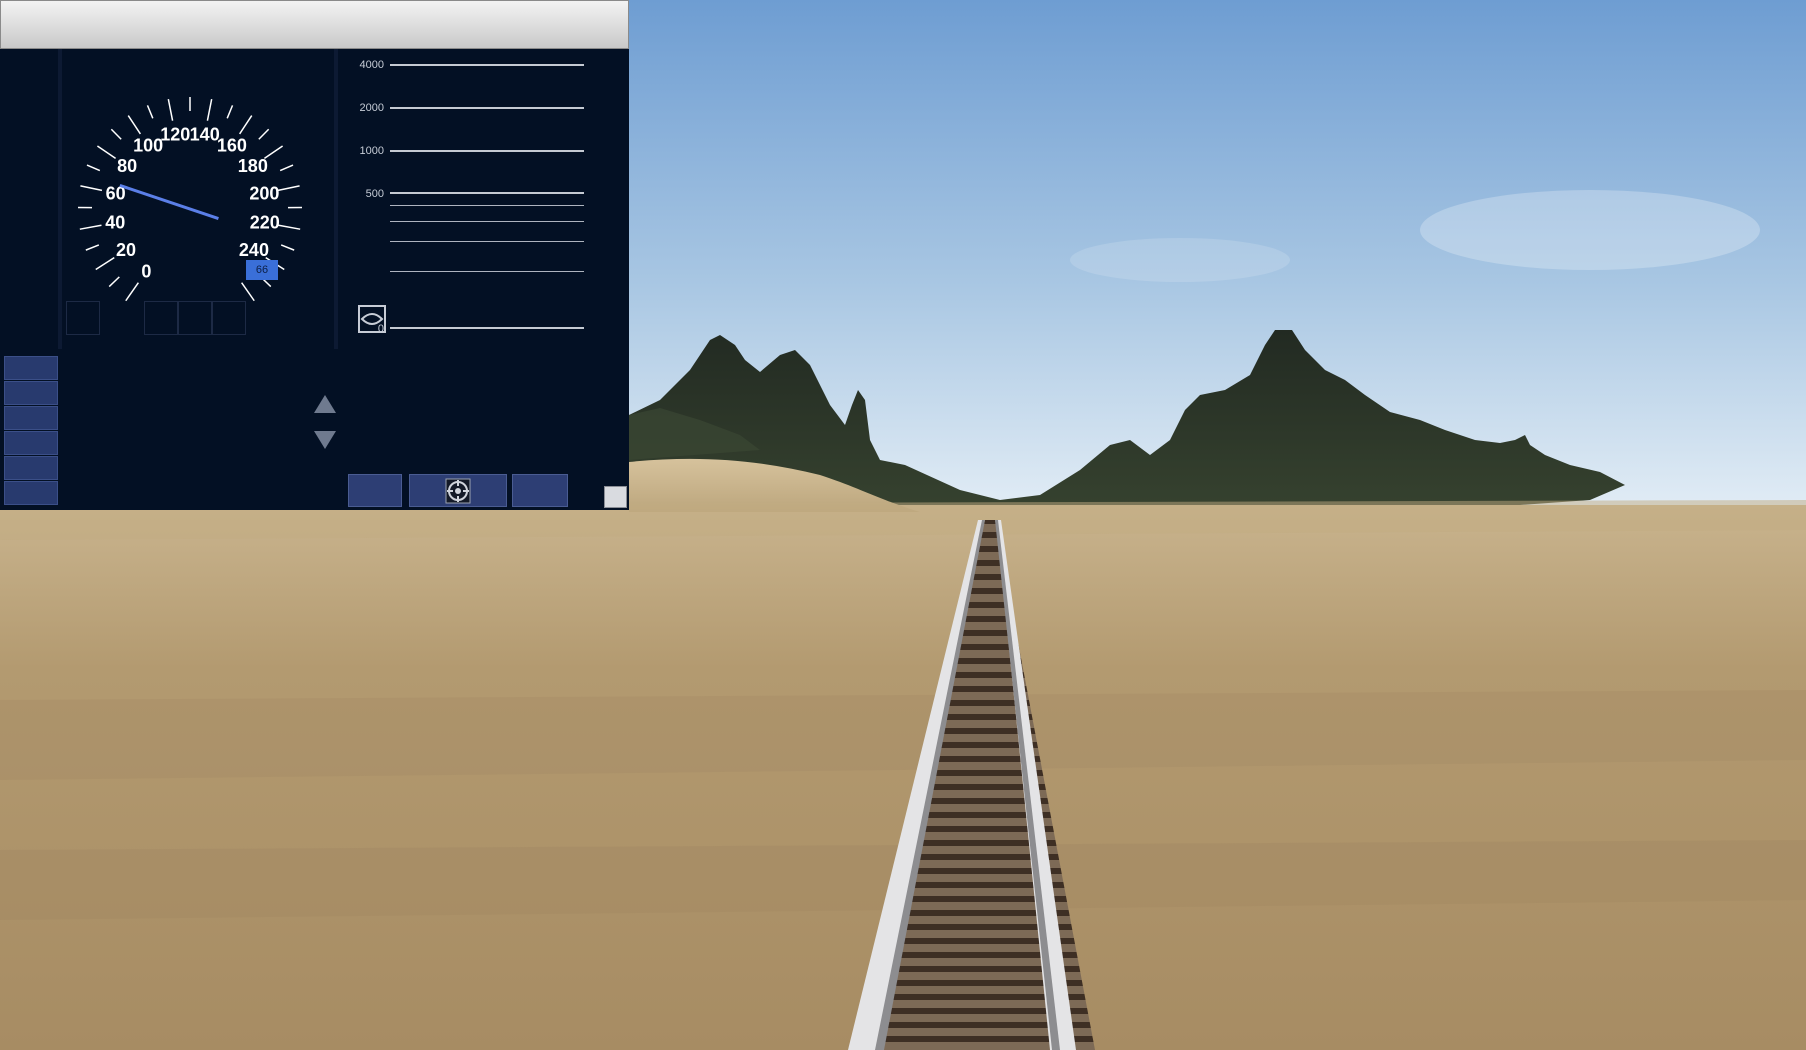 The width and height of the screenshot is (1806, 1050). I want to click on square-button, so click(615, 497).